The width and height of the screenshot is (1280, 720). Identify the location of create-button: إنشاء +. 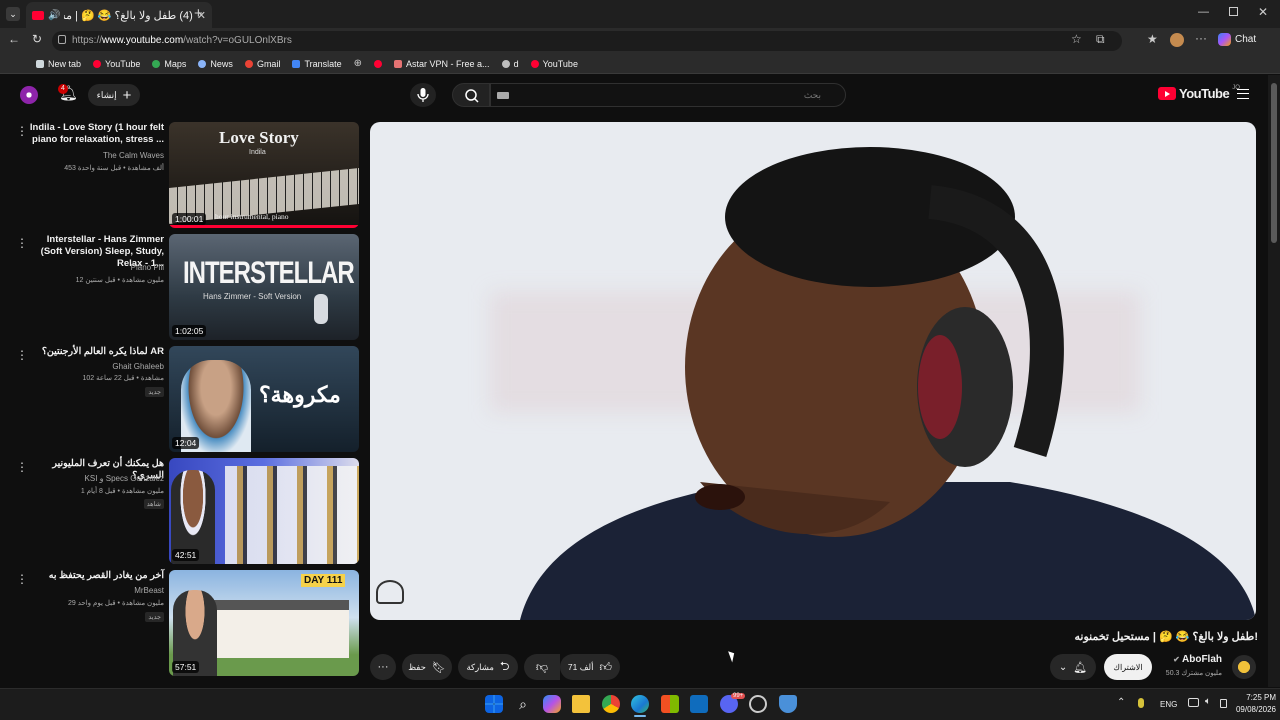
(114, 95).